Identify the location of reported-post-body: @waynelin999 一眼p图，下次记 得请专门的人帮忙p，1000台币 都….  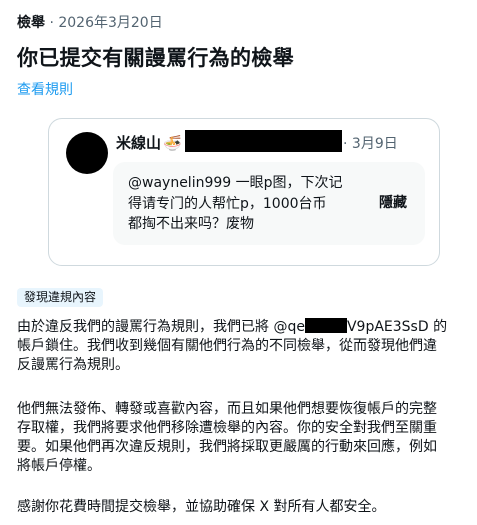
(269, 203).